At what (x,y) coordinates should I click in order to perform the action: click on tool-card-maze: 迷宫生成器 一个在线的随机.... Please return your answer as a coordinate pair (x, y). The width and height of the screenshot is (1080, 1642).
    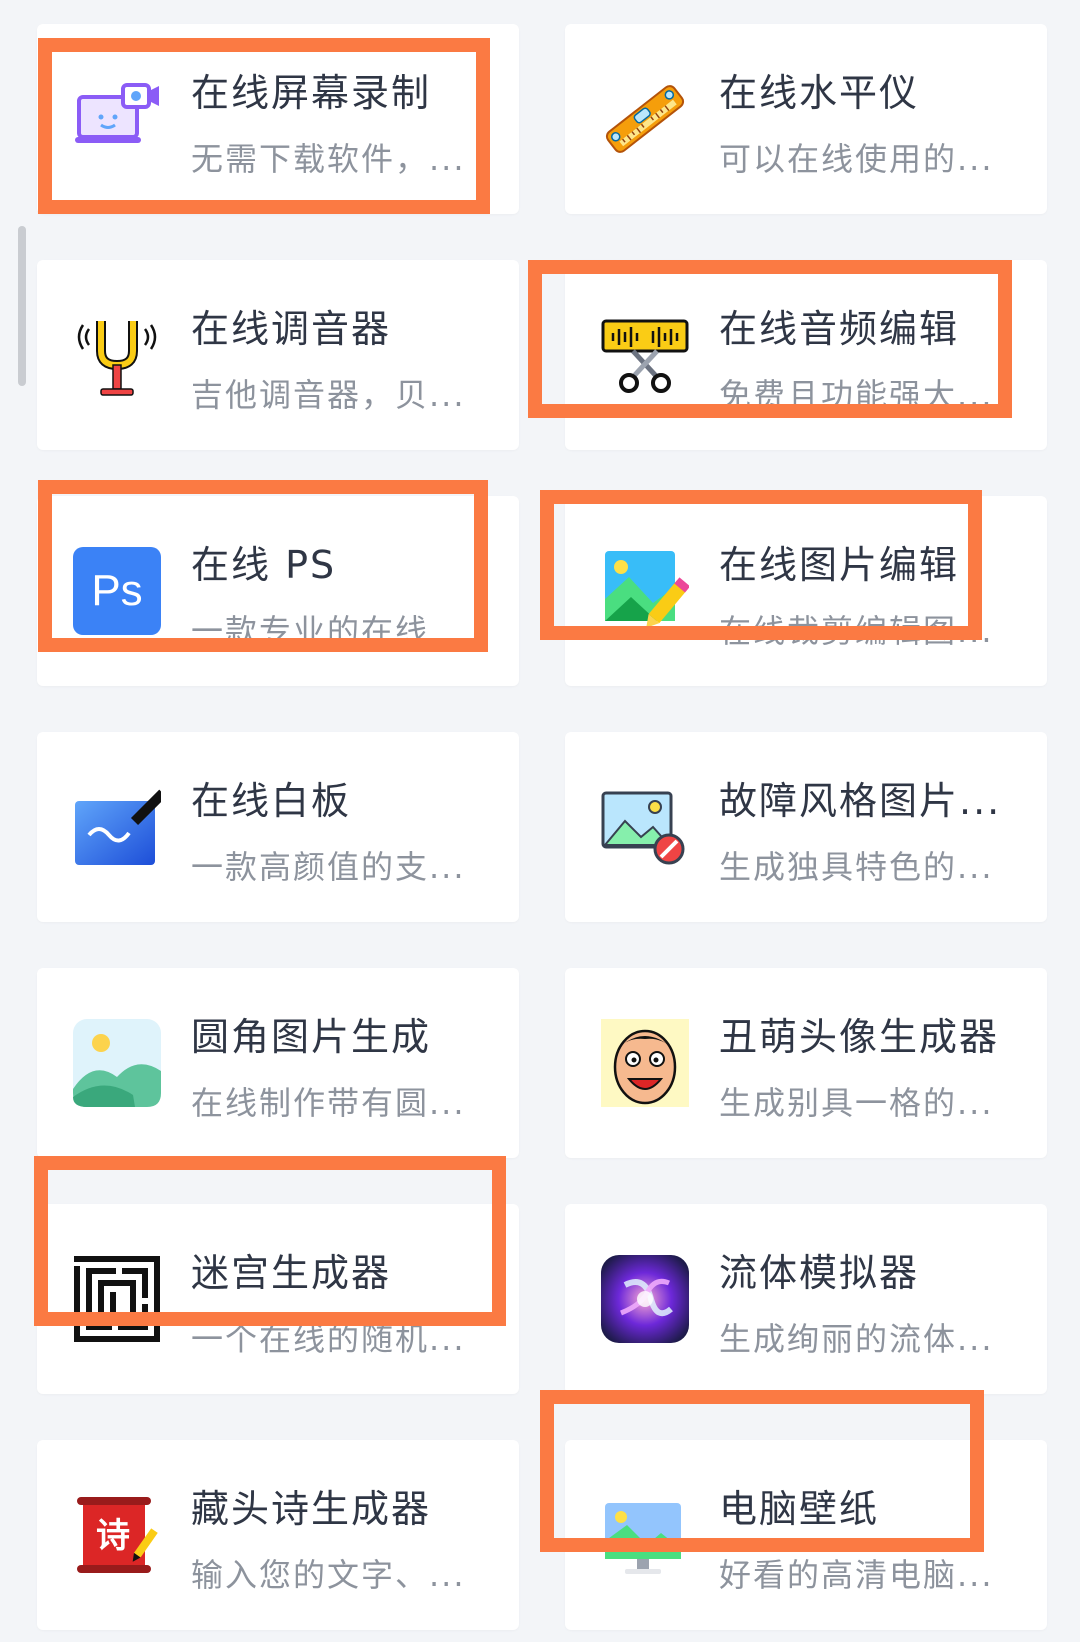
    Looking at the image, I should click on (278, 1299).